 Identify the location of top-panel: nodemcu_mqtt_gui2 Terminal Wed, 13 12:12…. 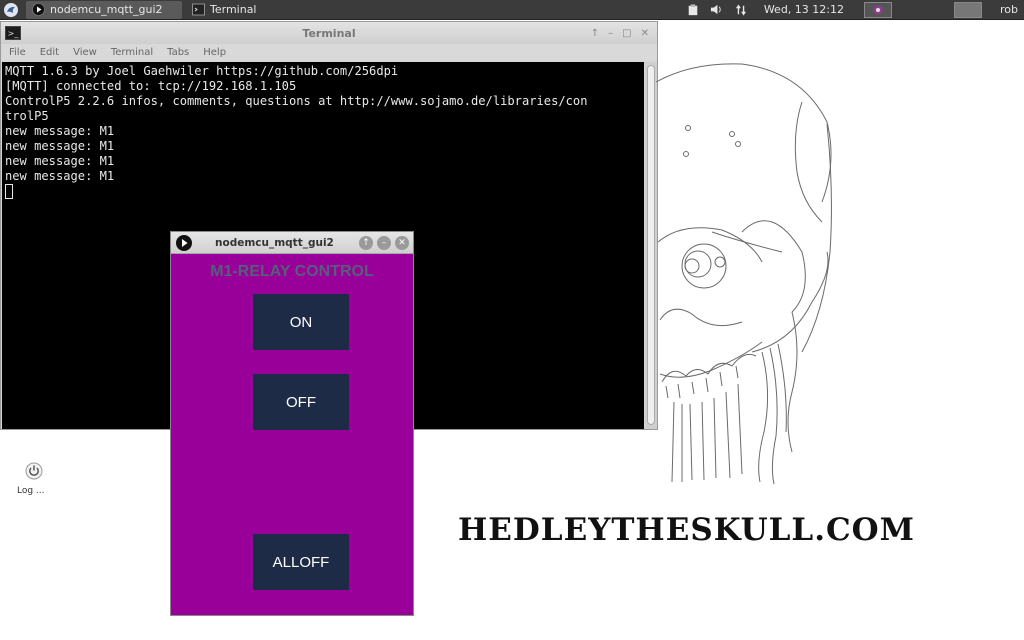
(512, 10).